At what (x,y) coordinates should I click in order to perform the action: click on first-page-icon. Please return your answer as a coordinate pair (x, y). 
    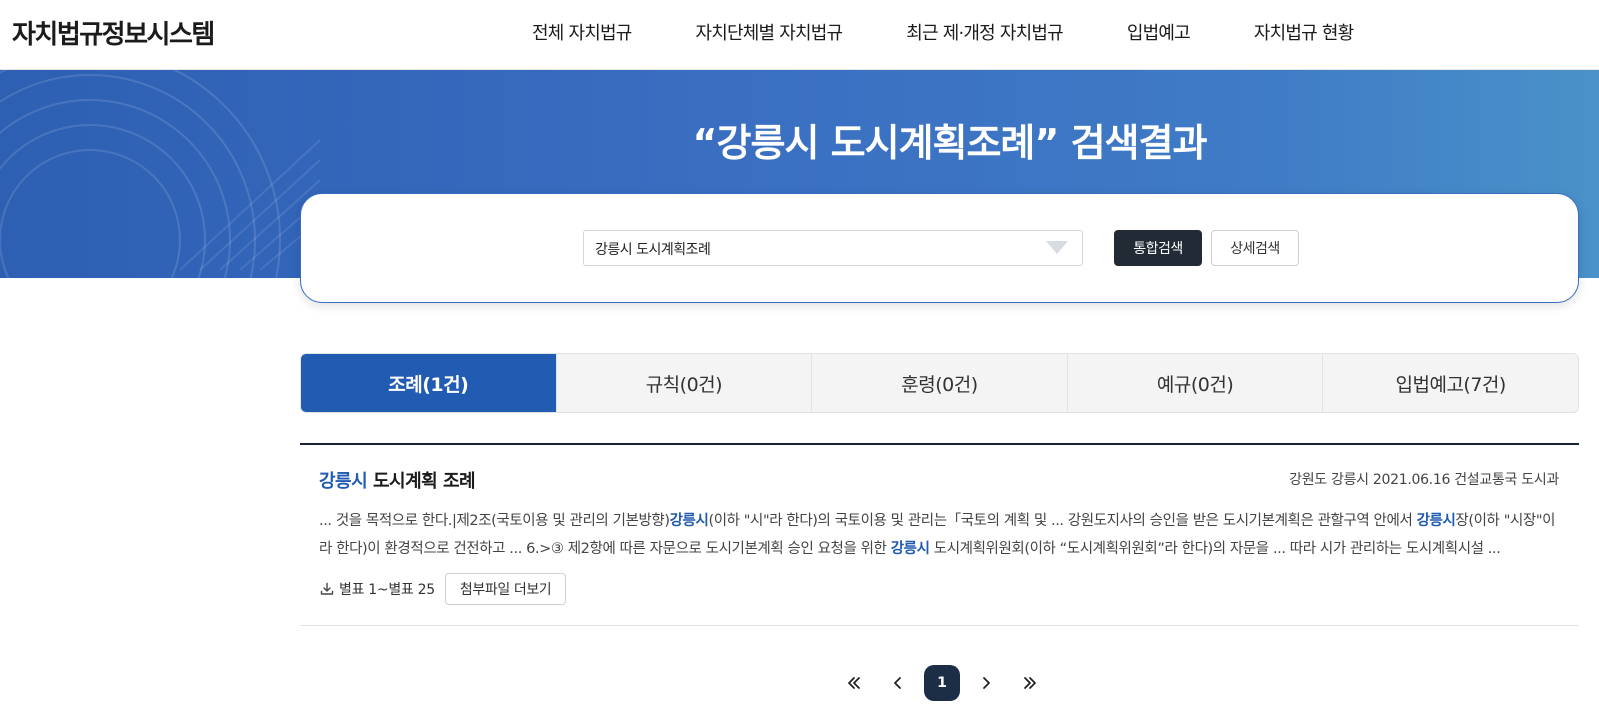
    Looking at the image, I should click on (854, 683).